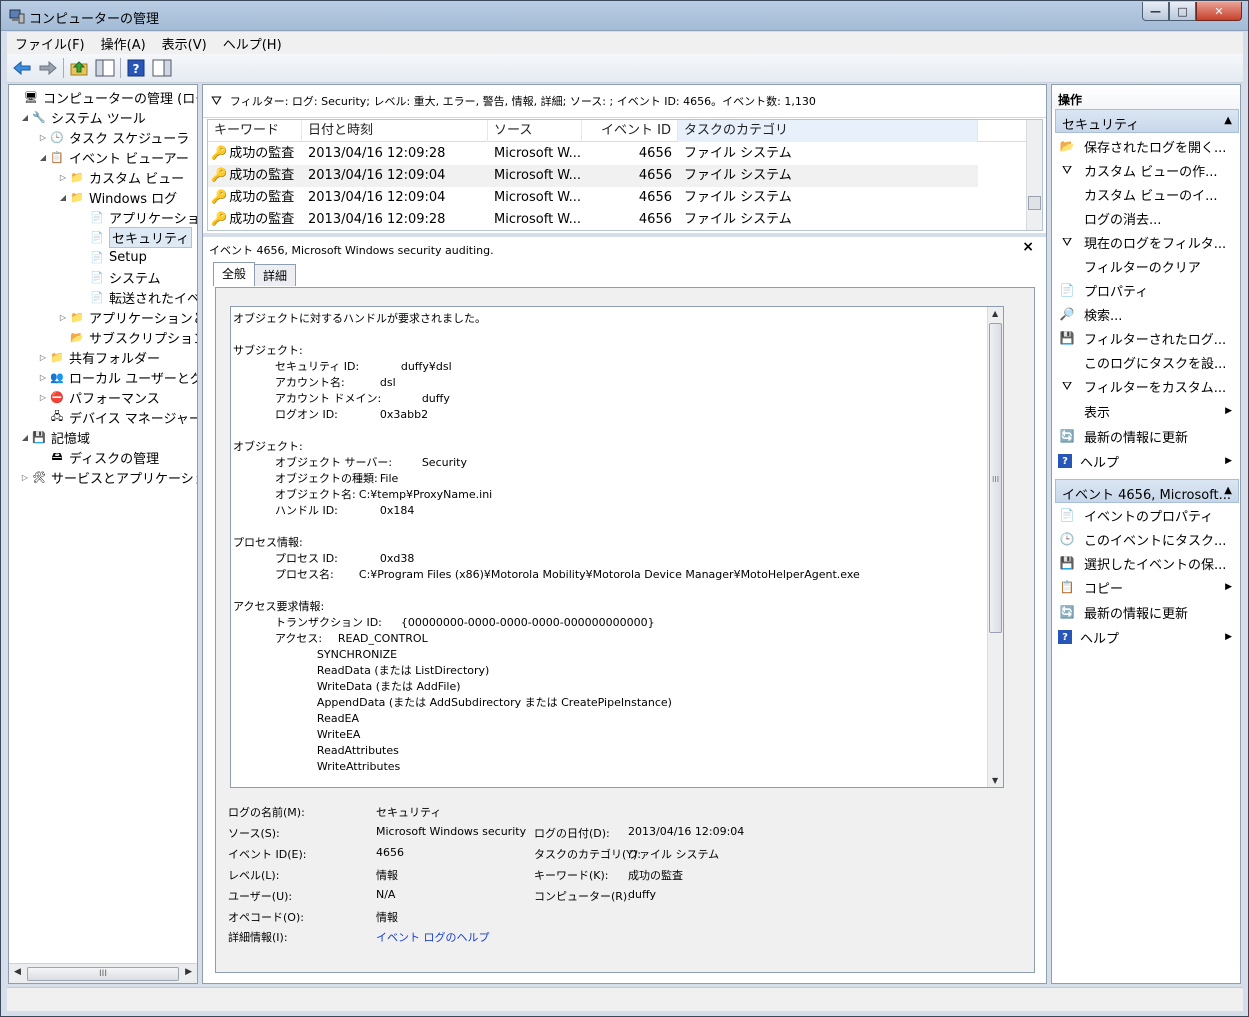 The height and width of the screenshot is (1017, 1249). What do you see at coordinates (630, 131) in the screenshot?
I see `column-event-id: イベント ID` at bounding box center [630, 131].